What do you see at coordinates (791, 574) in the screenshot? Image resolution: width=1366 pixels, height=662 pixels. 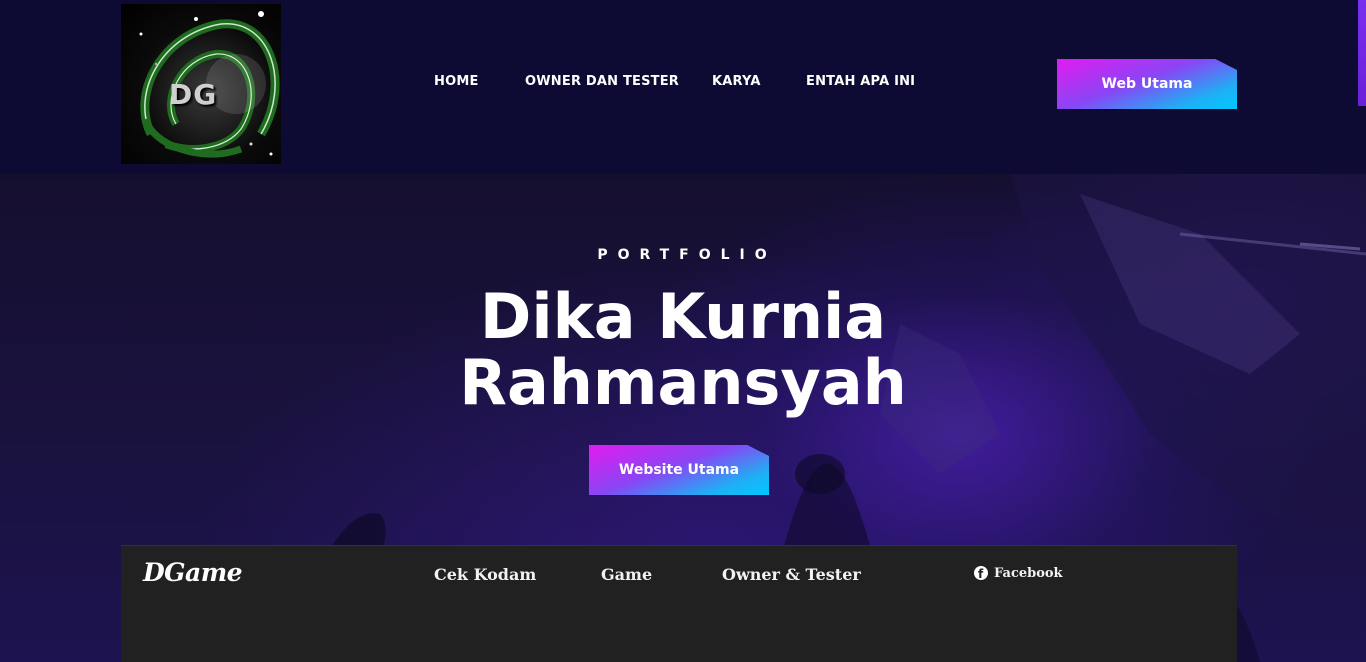 I see `footer-link-owner-tester: Owner & Tester` at bounding box center [791, 574].